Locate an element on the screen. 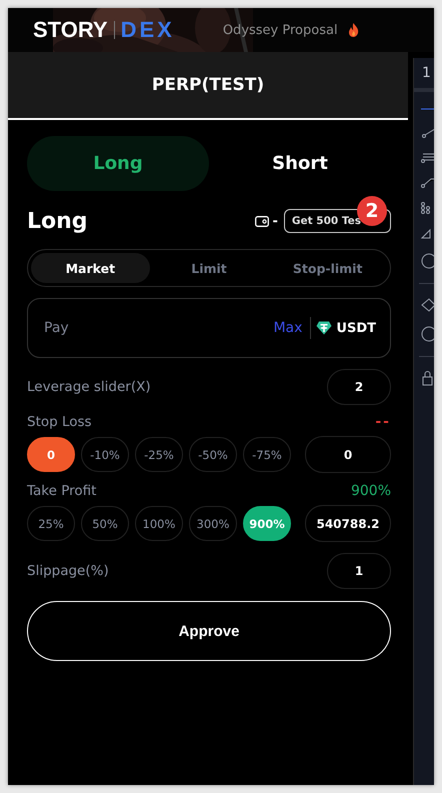 The width and height of the screenshot is (442, 793). stop-loss-reading: -- is located at coordinates (383, 422).